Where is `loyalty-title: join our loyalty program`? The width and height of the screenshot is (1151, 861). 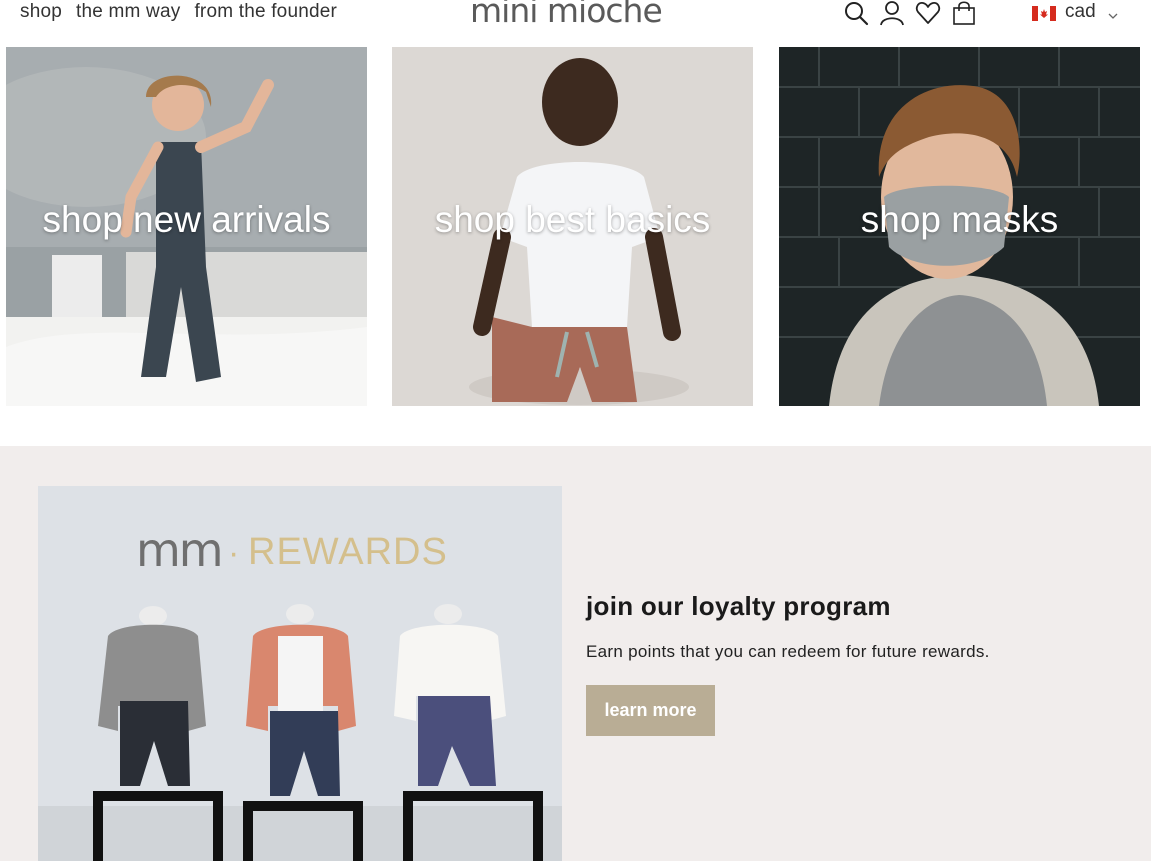
loyalty-title: join our loyalty program is located at coordinates (738, 606).